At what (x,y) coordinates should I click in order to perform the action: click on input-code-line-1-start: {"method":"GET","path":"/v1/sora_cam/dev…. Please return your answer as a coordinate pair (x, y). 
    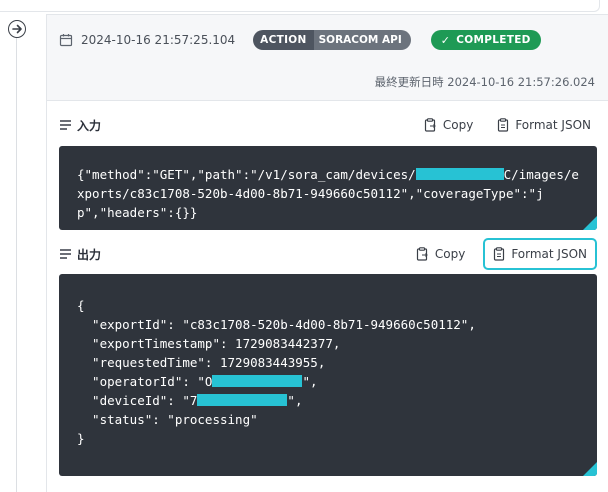
    Looking at the image, I should click on (246, 174).